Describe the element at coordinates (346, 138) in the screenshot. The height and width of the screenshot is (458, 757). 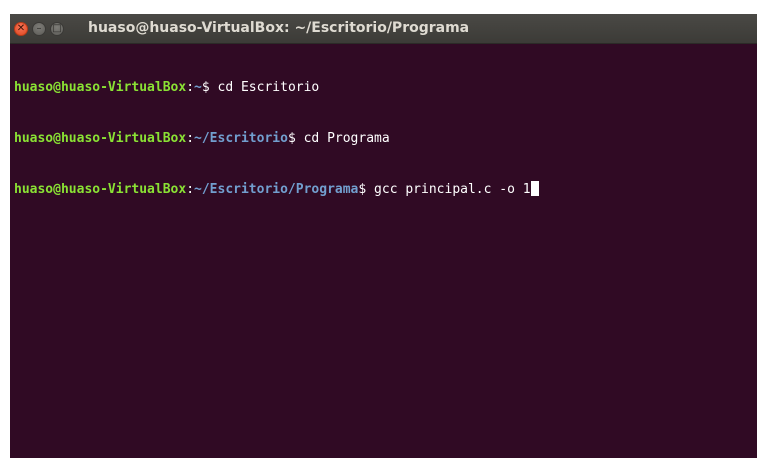
I see `command-text: cd Programa` at that location.